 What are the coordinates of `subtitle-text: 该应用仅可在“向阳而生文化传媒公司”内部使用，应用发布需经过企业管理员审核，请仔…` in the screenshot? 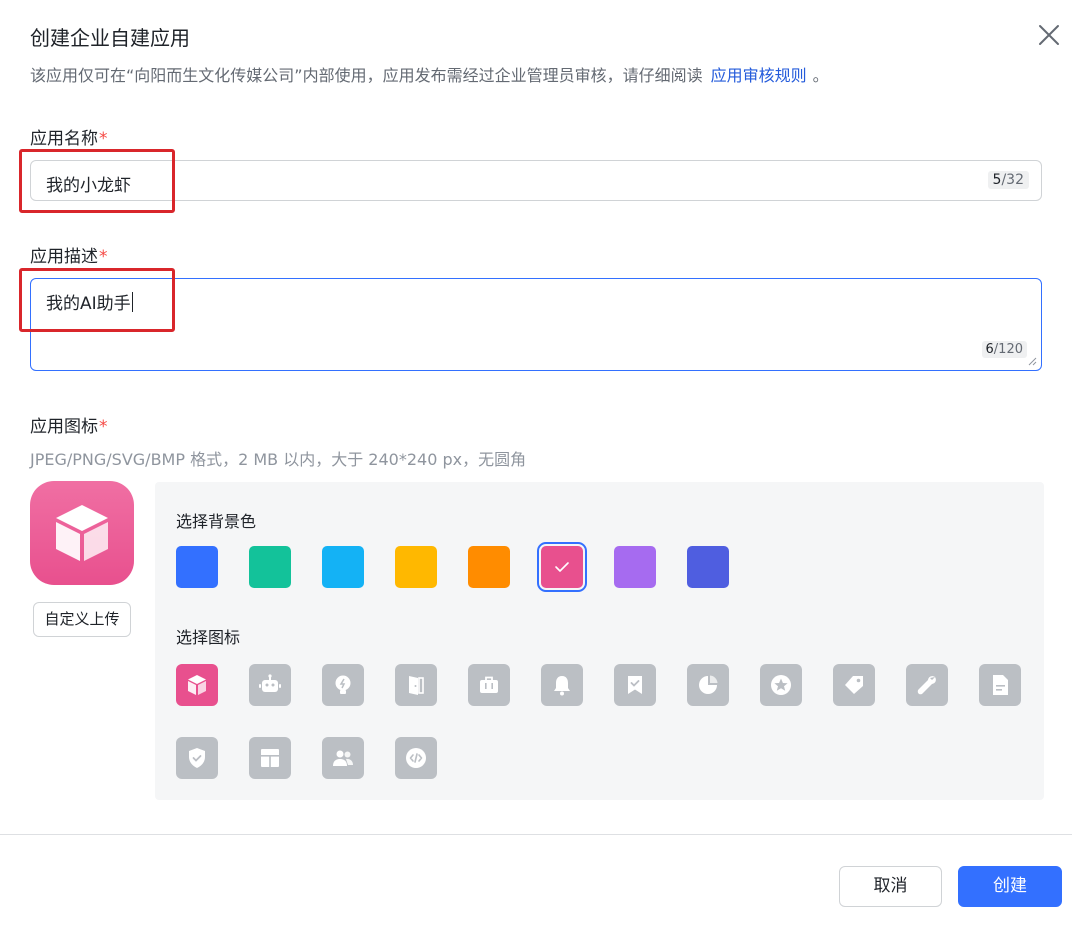 It's located at (366, 75).